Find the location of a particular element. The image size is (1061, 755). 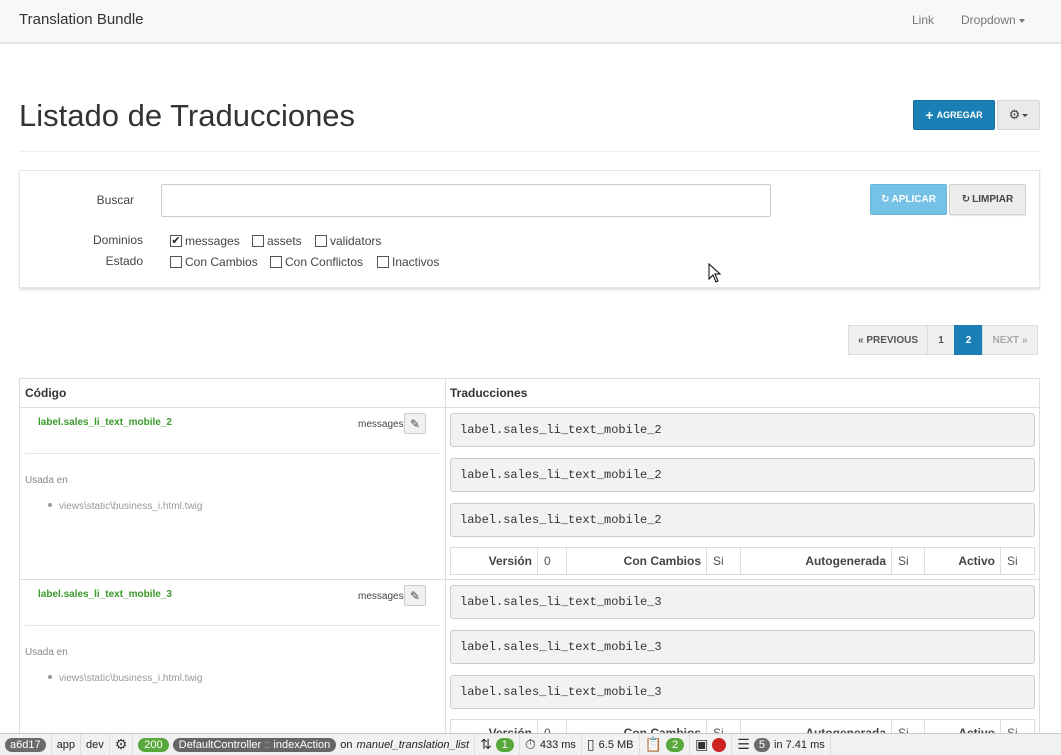

column-header-code: Código is located at coordinates (46, 393).